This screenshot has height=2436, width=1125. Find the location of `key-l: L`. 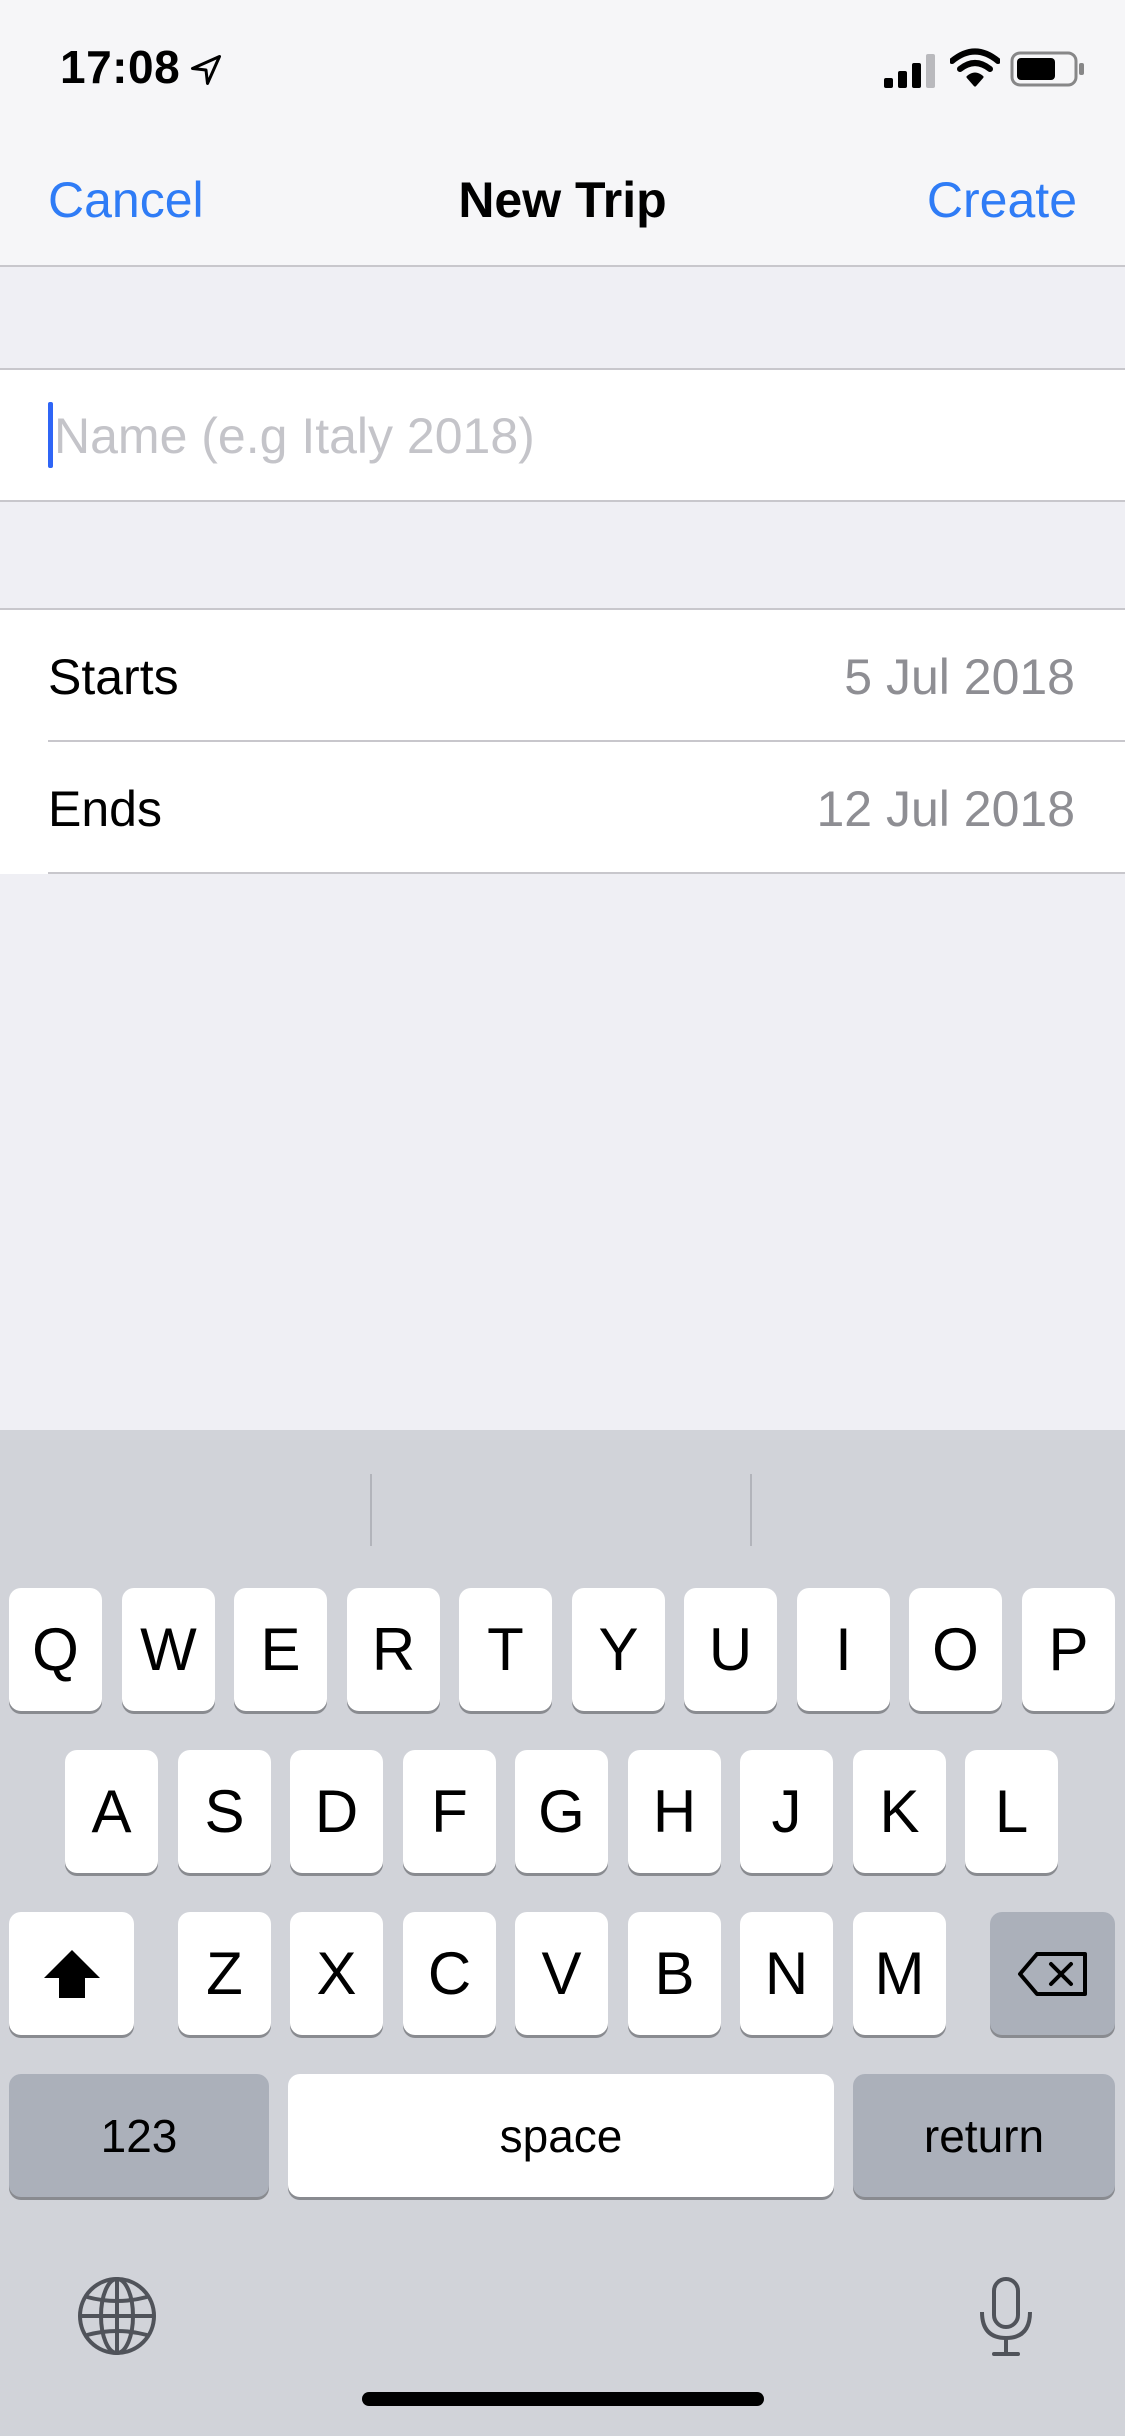

key-l: L is located at coordinates (1011, 1811).